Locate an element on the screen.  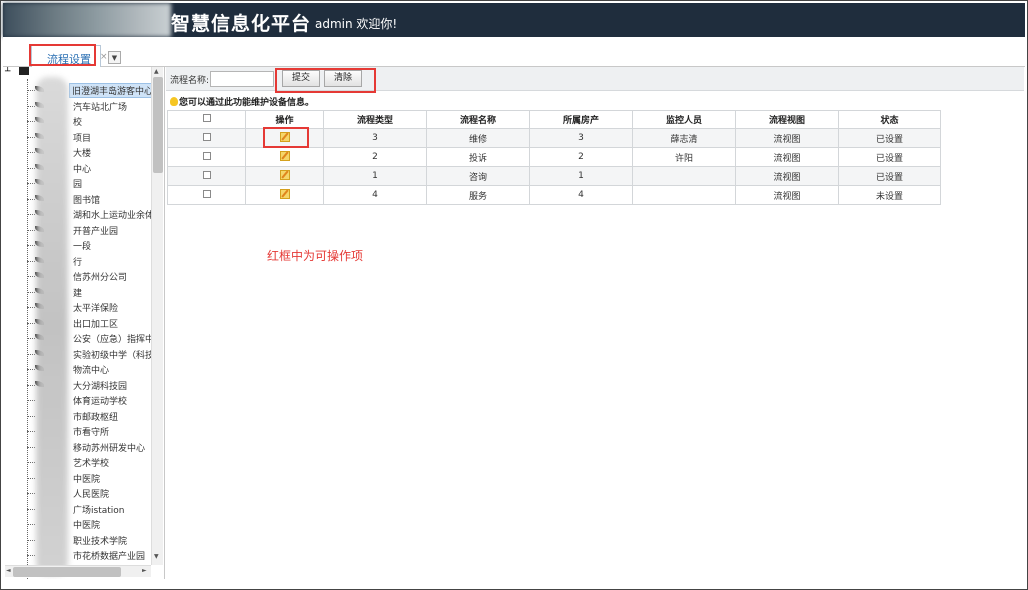
tree-item-label: 公安（应急）指挥中心 is located at coordinates (118, 340).